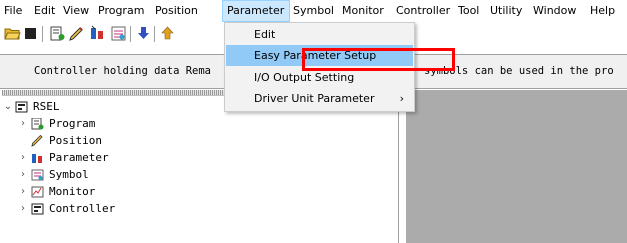  I want to click on menu-file: File, so click(13, 11).